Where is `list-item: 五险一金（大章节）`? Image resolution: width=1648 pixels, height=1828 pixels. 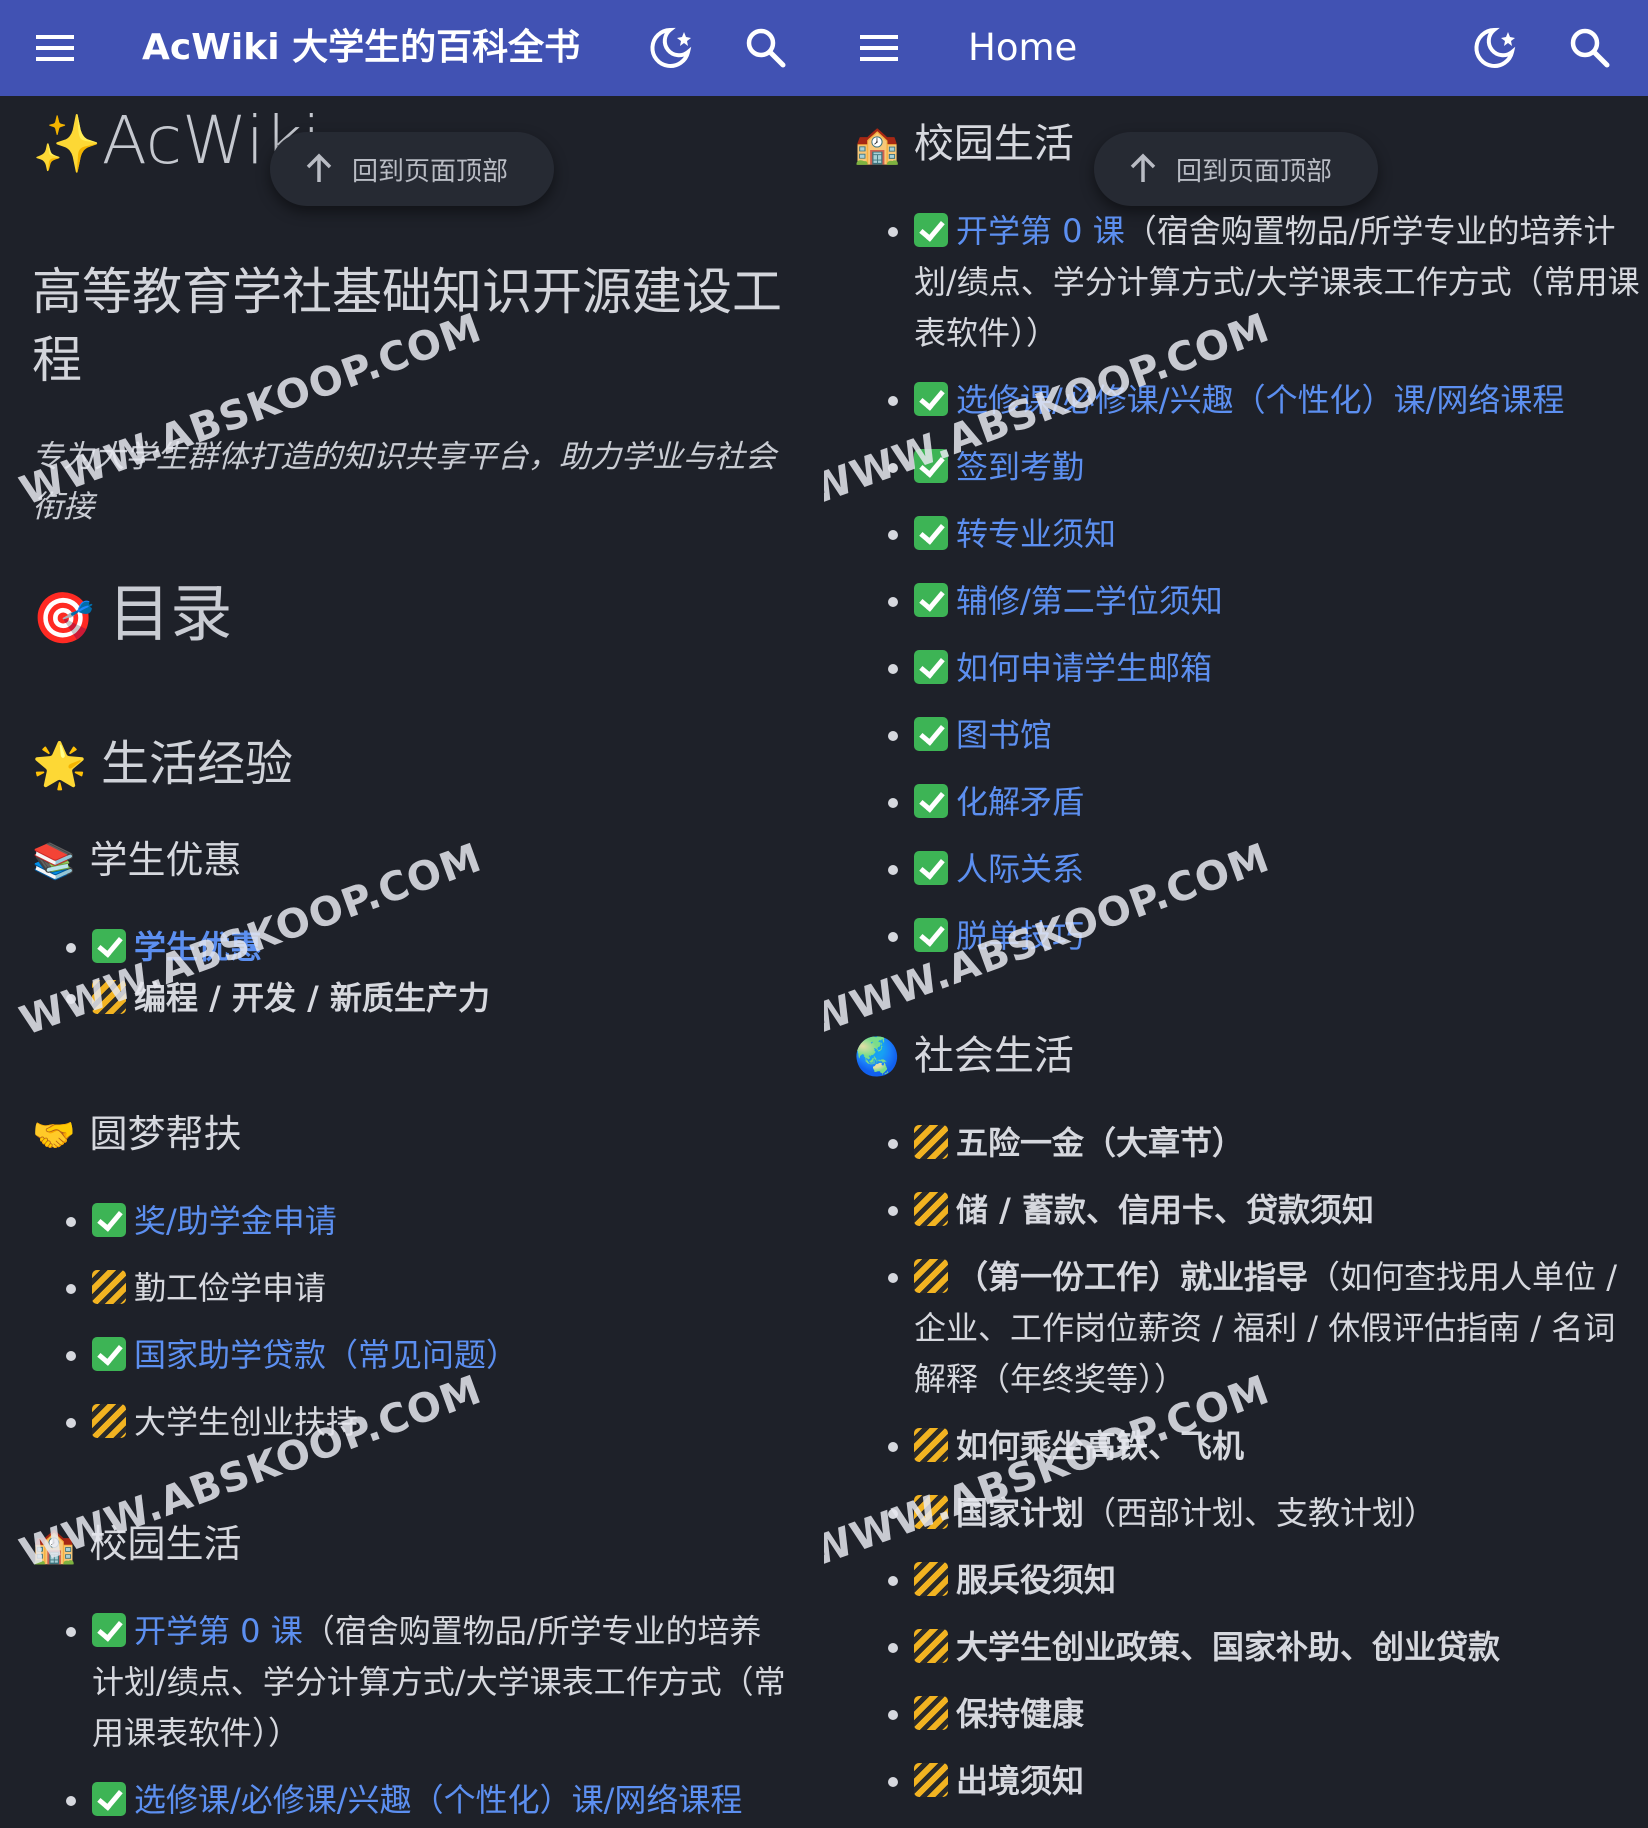 list-item: 五险一金（大章节） is located at coordinates (1249, 1143).